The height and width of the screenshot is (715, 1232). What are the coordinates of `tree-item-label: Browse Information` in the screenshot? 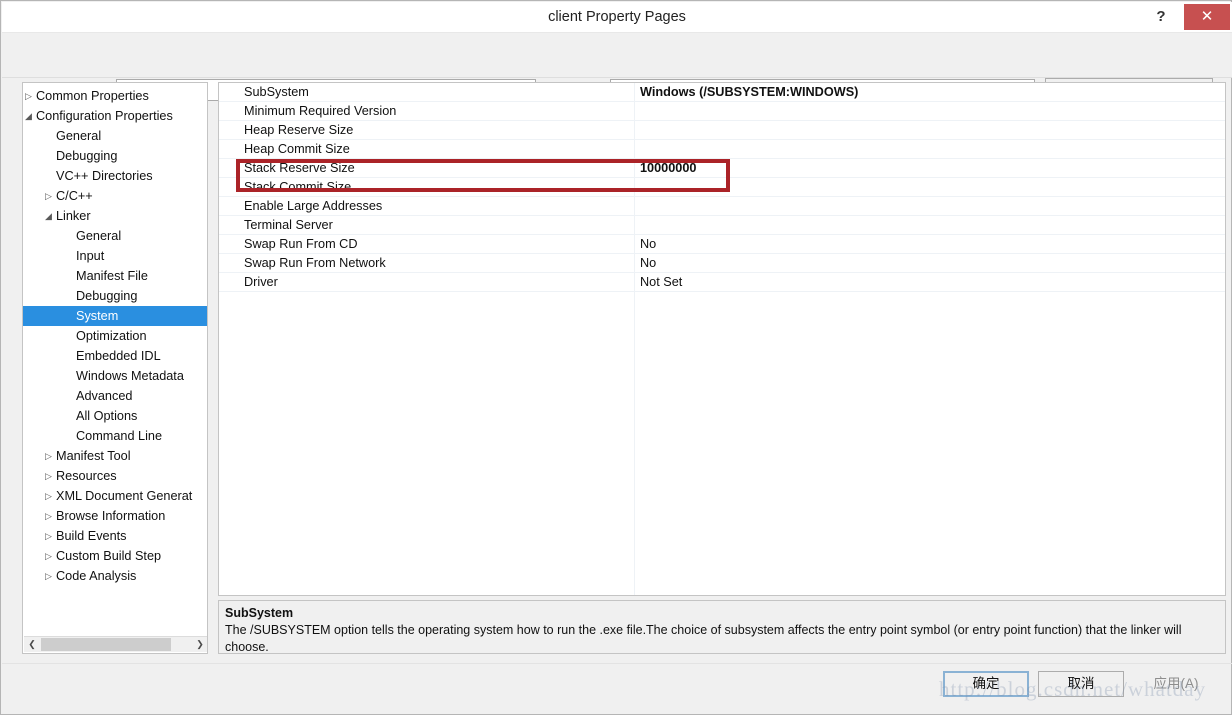 It's located at (111, 516).